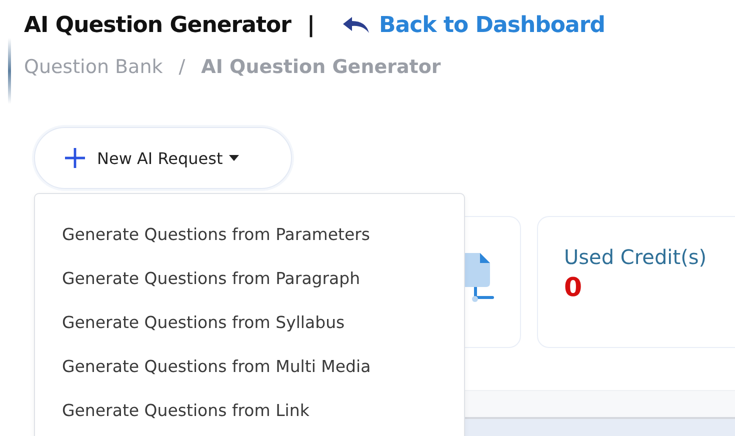  Describe the element at coordinates (233, 158) in the screenshot. I see `caret-icon` at that location.